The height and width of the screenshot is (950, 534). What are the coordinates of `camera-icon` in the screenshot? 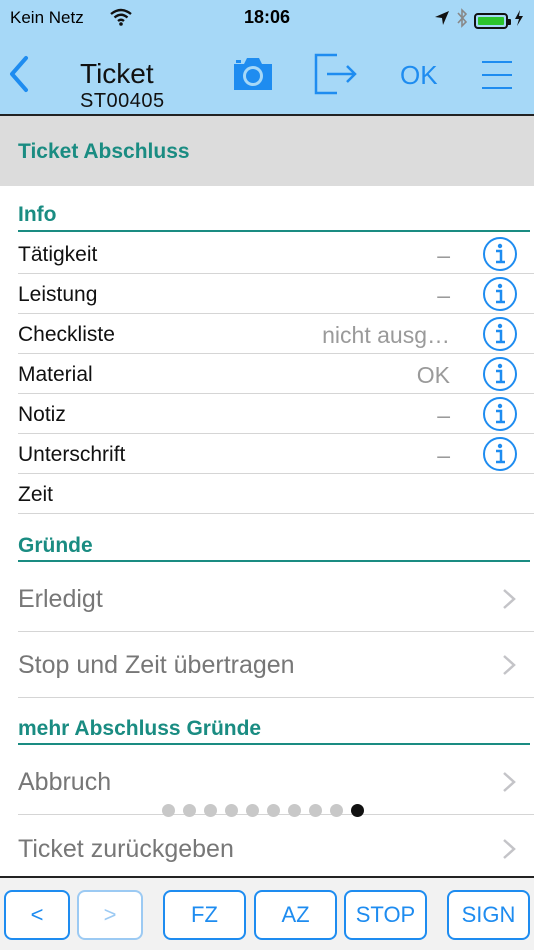 It's located at (253, 74).